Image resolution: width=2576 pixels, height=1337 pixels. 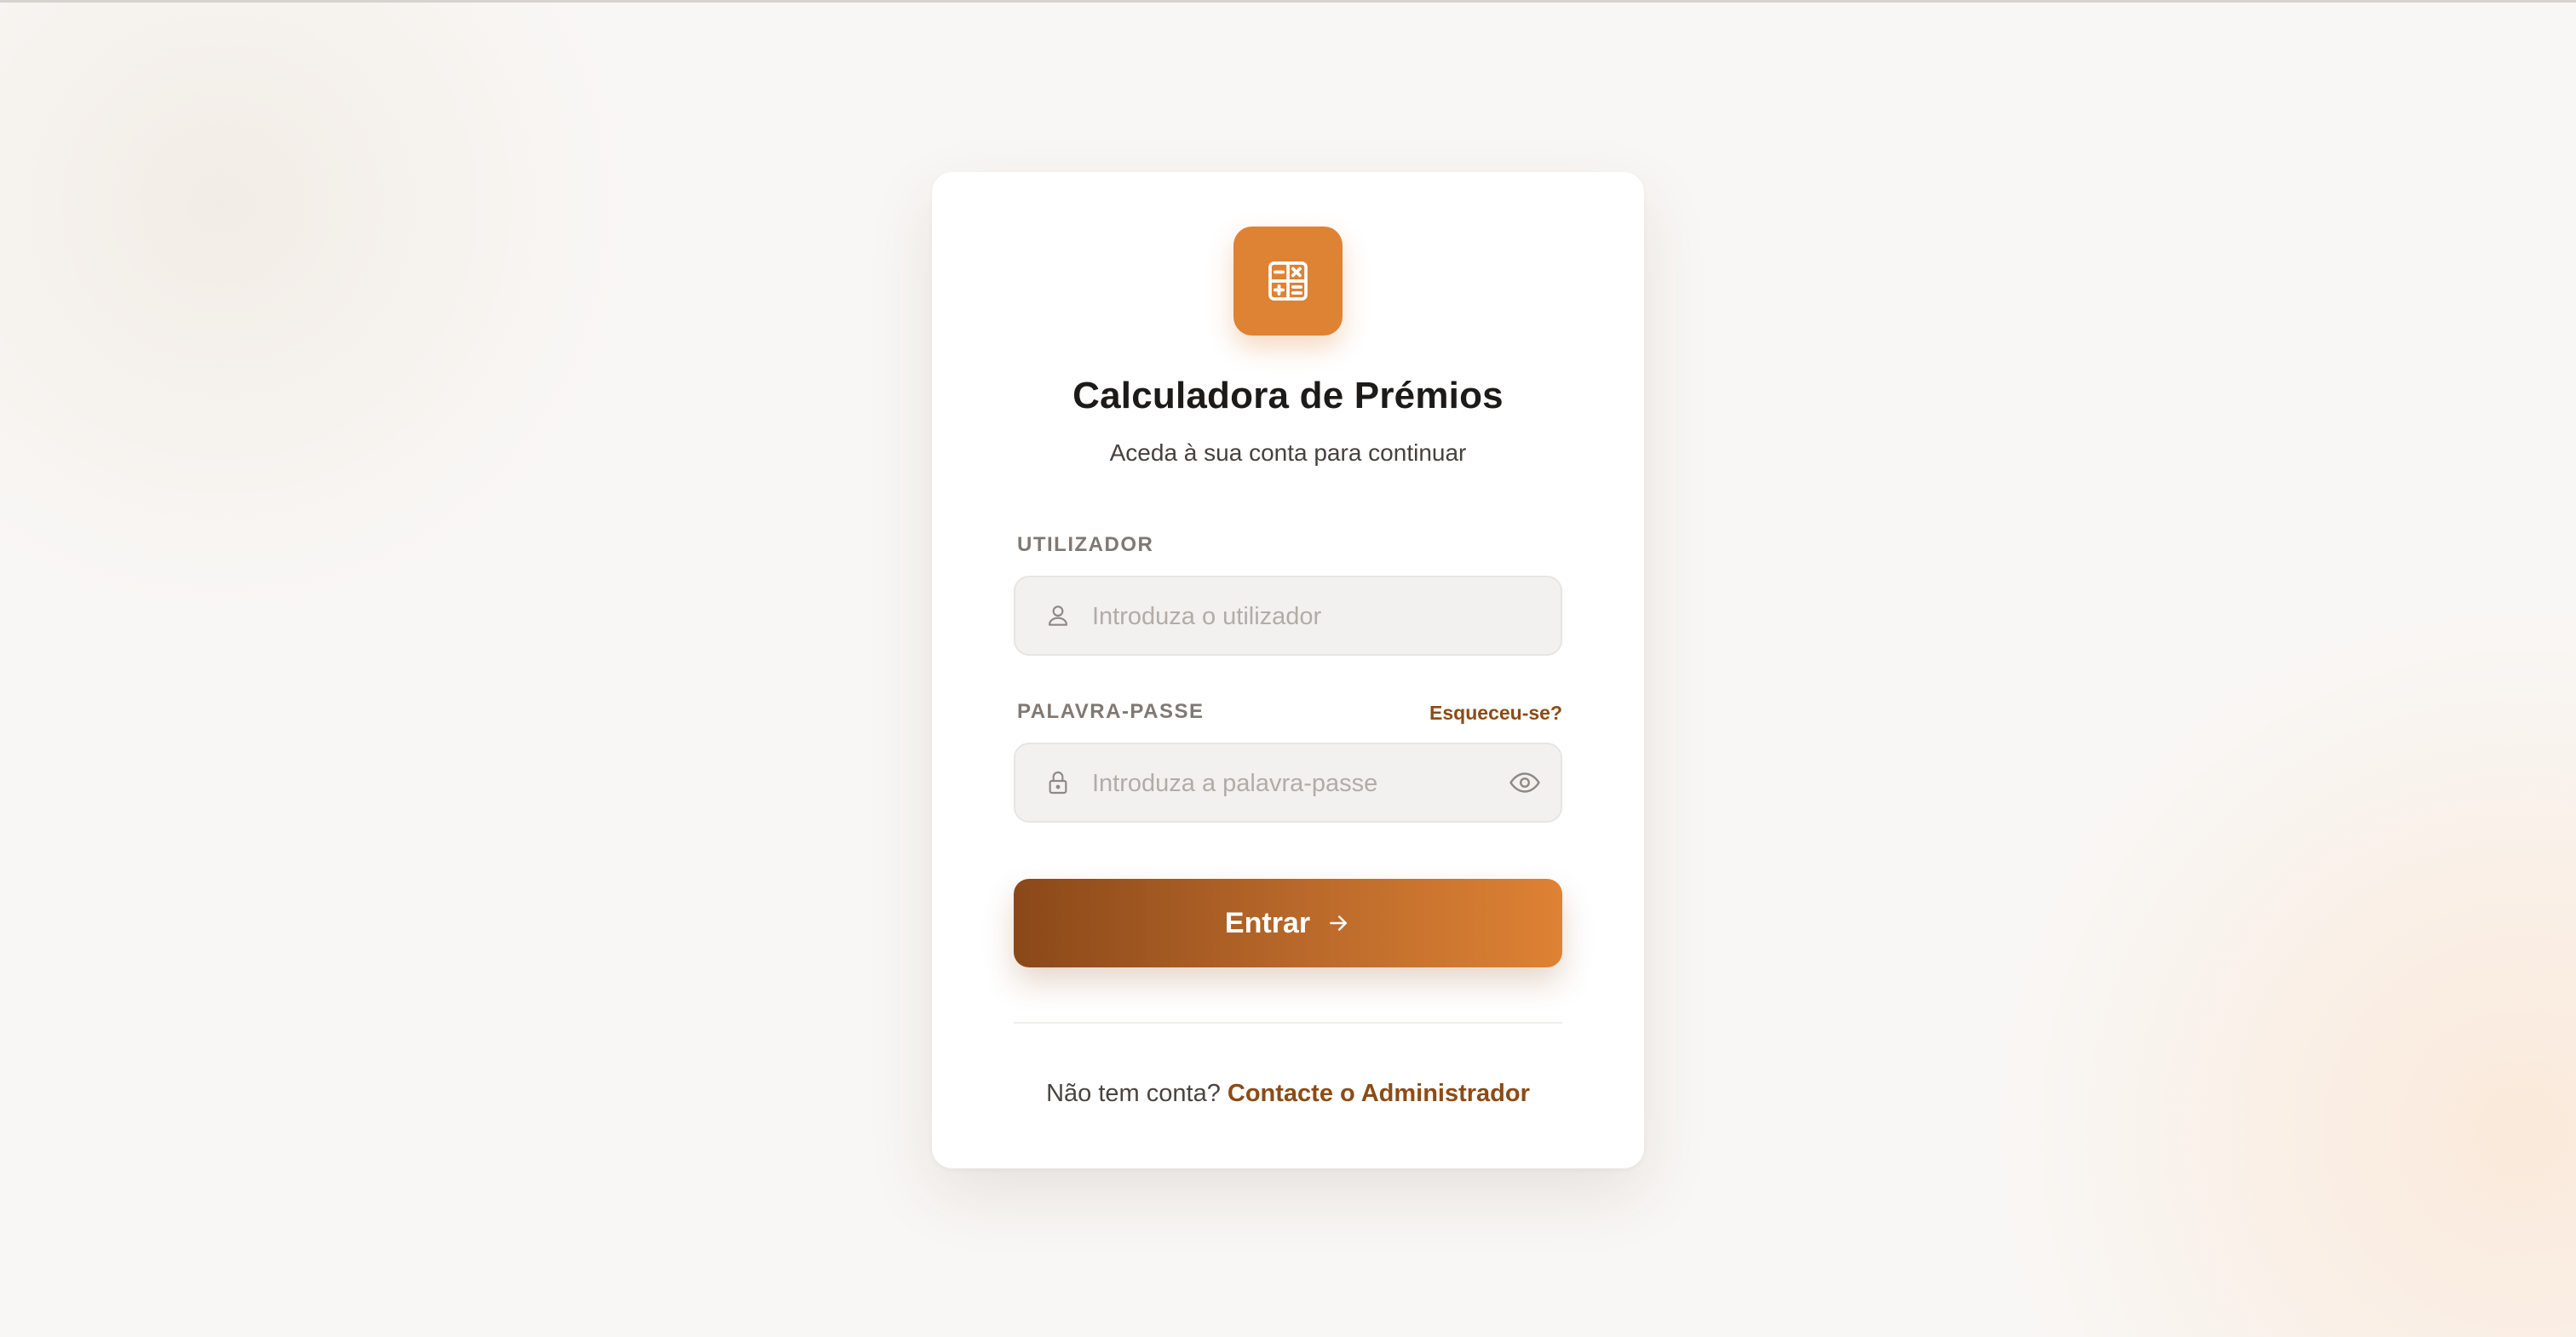 What do you see at coordinates (1267, 923) in the screenshot?
I see `login-button-label: Entrar` at bounding box center [1267, 923].